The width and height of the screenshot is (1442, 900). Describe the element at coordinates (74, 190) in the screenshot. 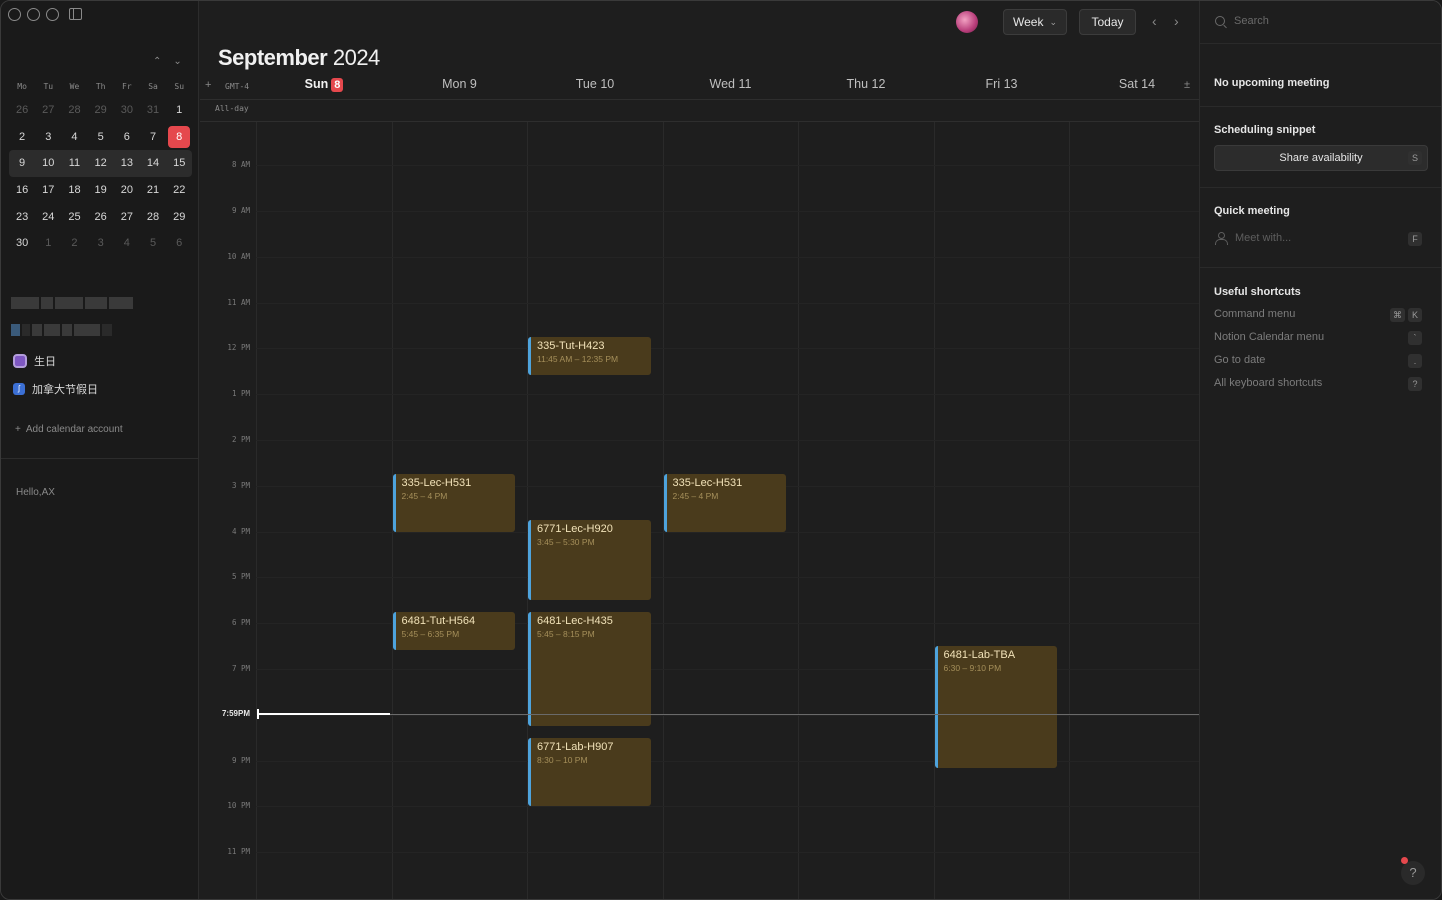

I see `mini-calendar-day: 18` at that location.